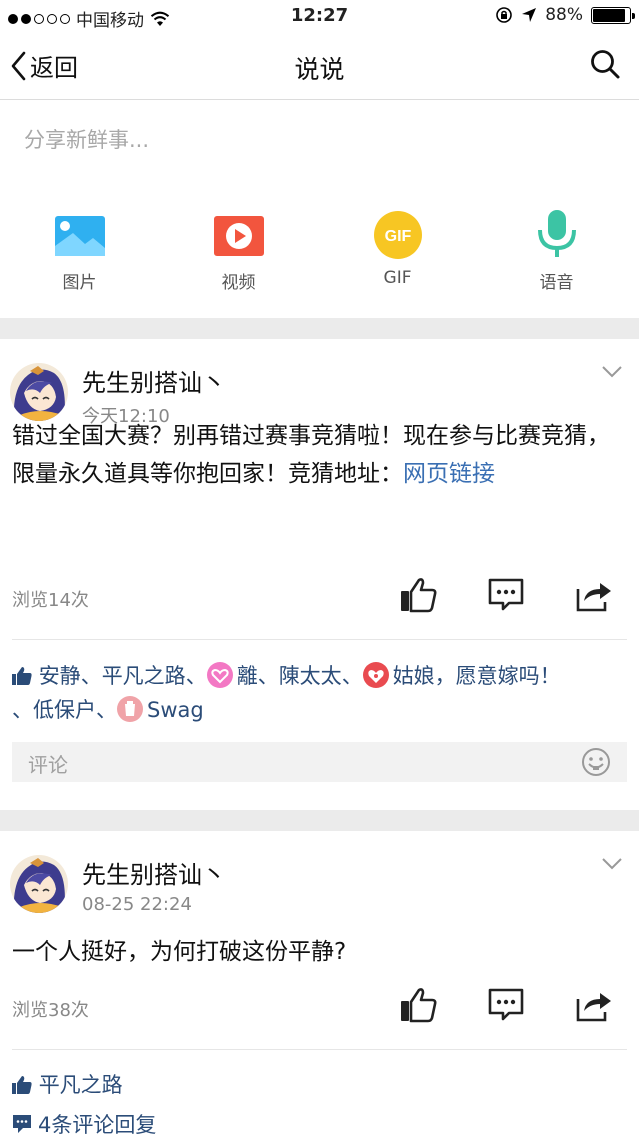 This screenshot has height=1139, width=639. I want to click on media-video-label: 视频, so click(238, 283).